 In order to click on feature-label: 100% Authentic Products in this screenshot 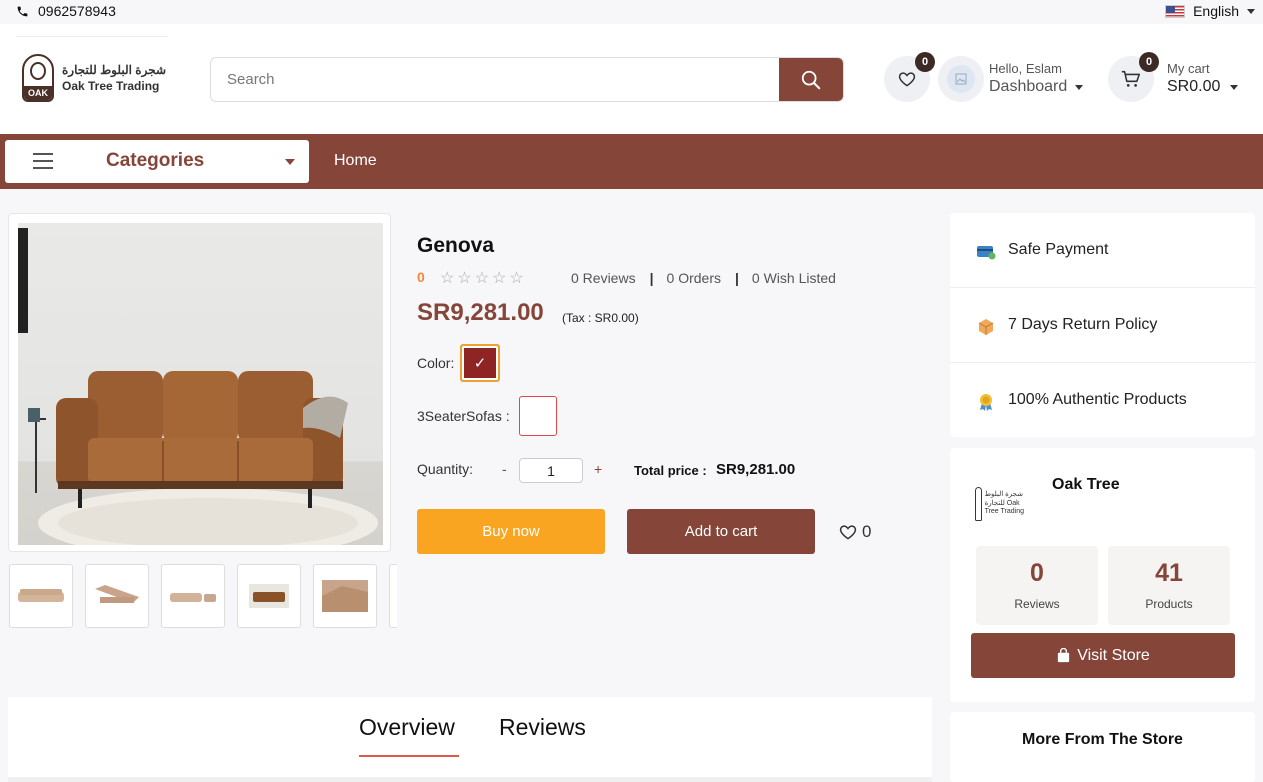, I will do `click(1097, 399)`.